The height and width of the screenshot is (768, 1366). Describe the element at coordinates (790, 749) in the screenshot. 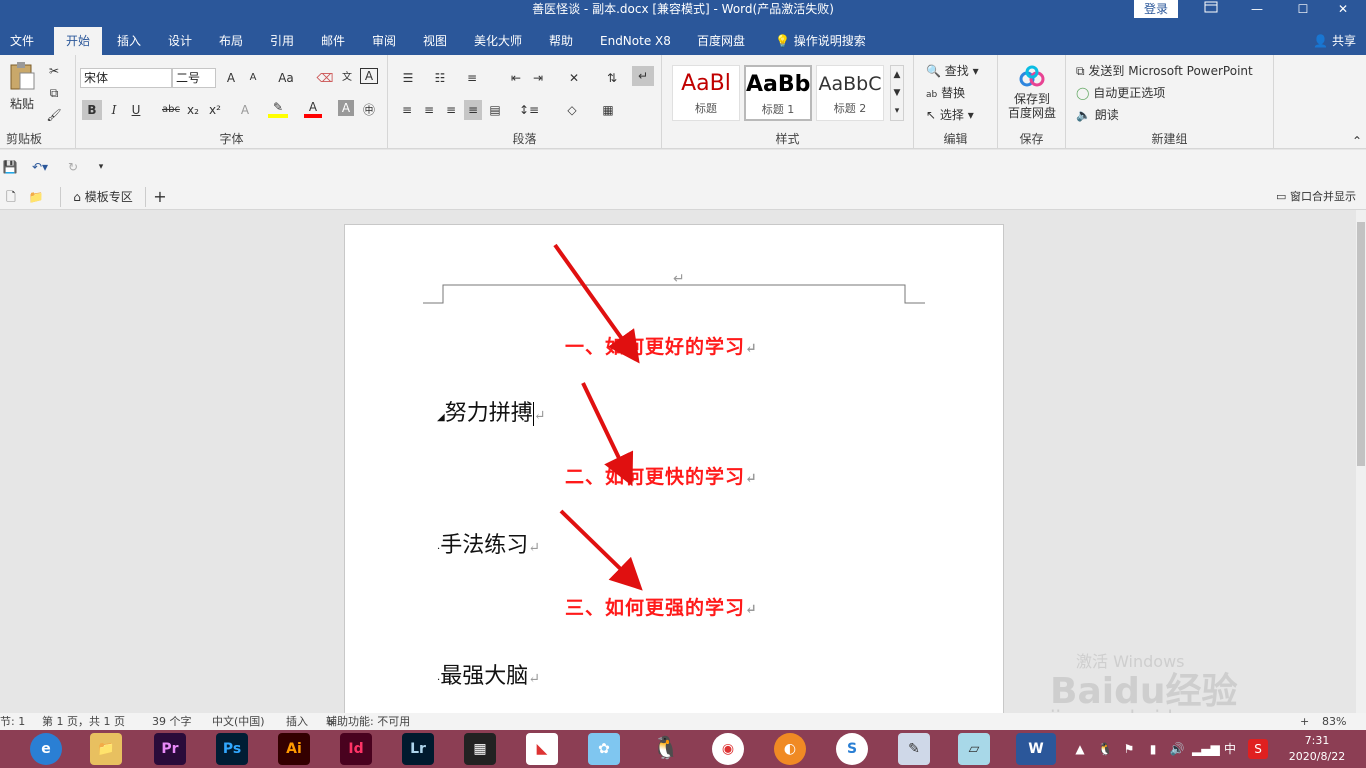

I see `firefox-icon: ◐` at that location.